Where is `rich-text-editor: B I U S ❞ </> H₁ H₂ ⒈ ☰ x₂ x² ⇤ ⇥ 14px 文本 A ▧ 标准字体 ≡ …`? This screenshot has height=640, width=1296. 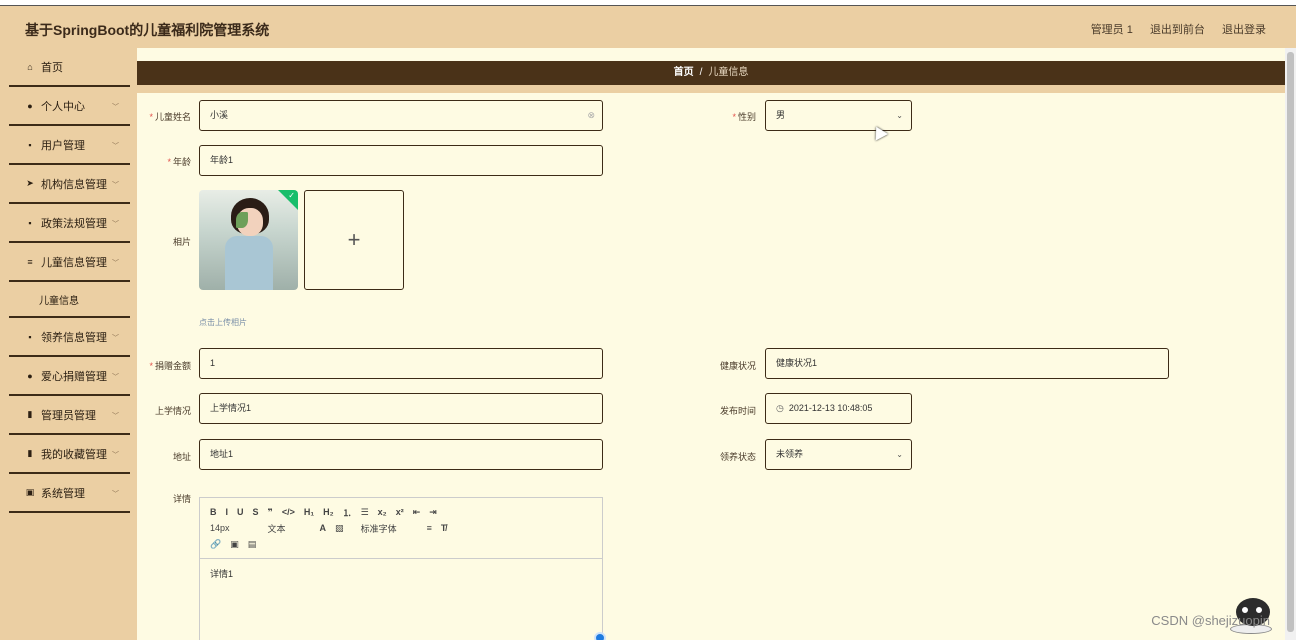 rich-text-editor: B I U S ❞ </> H₁ H₂ ⒈ ☰ x₂ x² ⇤ ⇥ 14px 文本 A ▧ 标准字体 ≡ … is located at coordinates (401, 568).